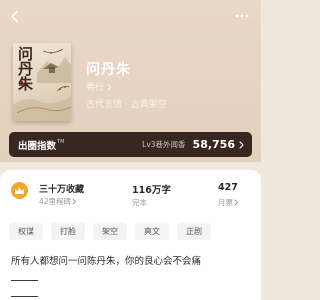 Image resolution: width=320 pixels, height=300 pixels. Describe the element at coordinates (108, 70) in the screenshot. I see `book-title: 问丹朱` at that location.